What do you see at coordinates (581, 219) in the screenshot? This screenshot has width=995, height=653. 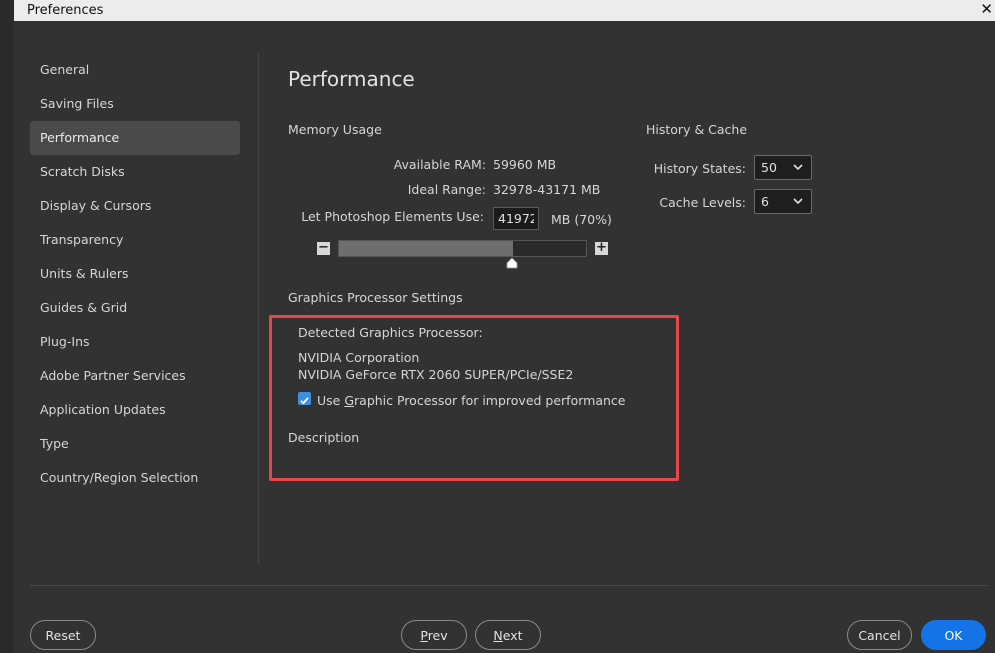 I see `memory-use-unit: MB (70%)` at bounding box center [581, 219].